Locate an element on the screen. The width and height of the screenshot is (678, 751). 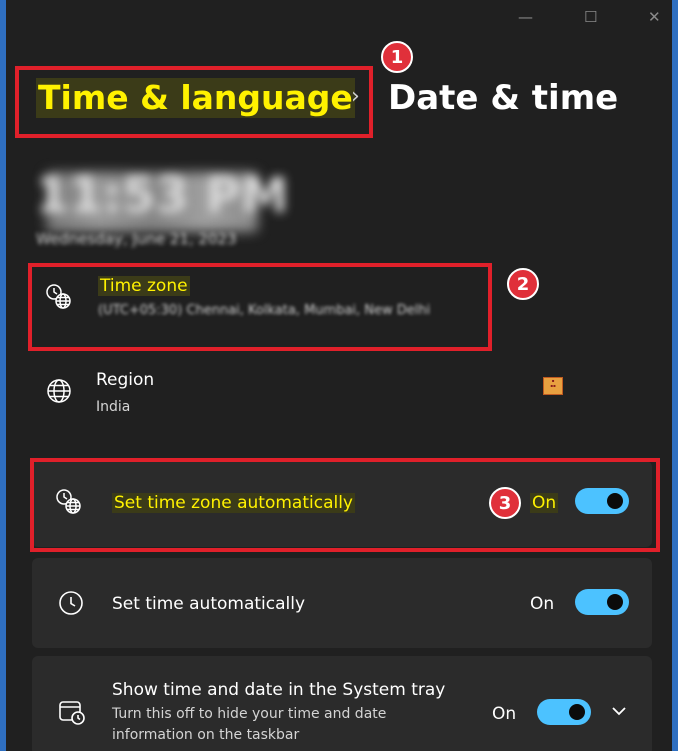
region-title: Region is located at coordinates (125, 380).